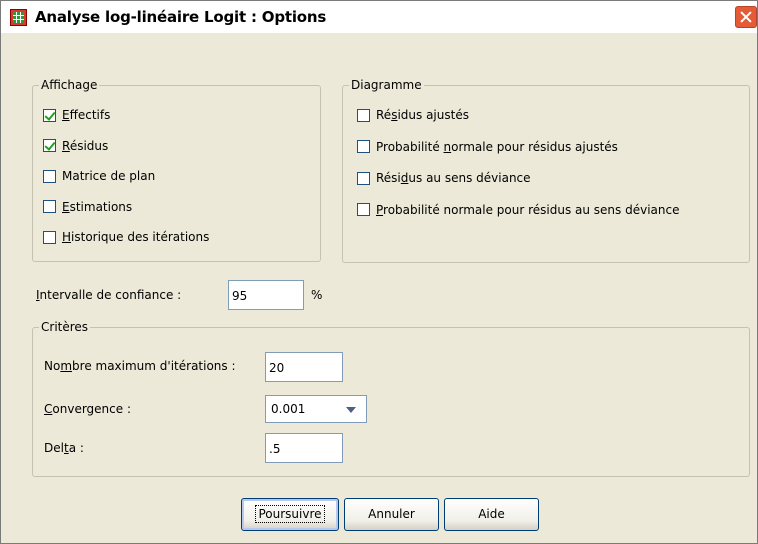  What do you see at coordinates (266, 295) in the screenshot?
I see `confidence-input: 95` at bounding box center [266, 295].